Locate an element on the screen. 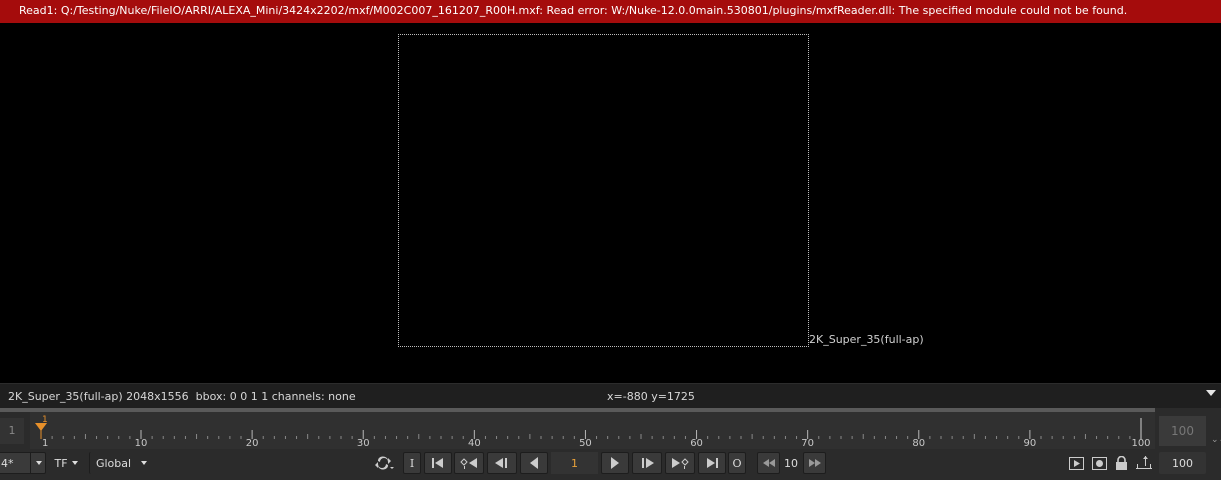 The height and width of the screenshot is (480, 1221). fast-forward-icon is located at coordinates (814, 463).